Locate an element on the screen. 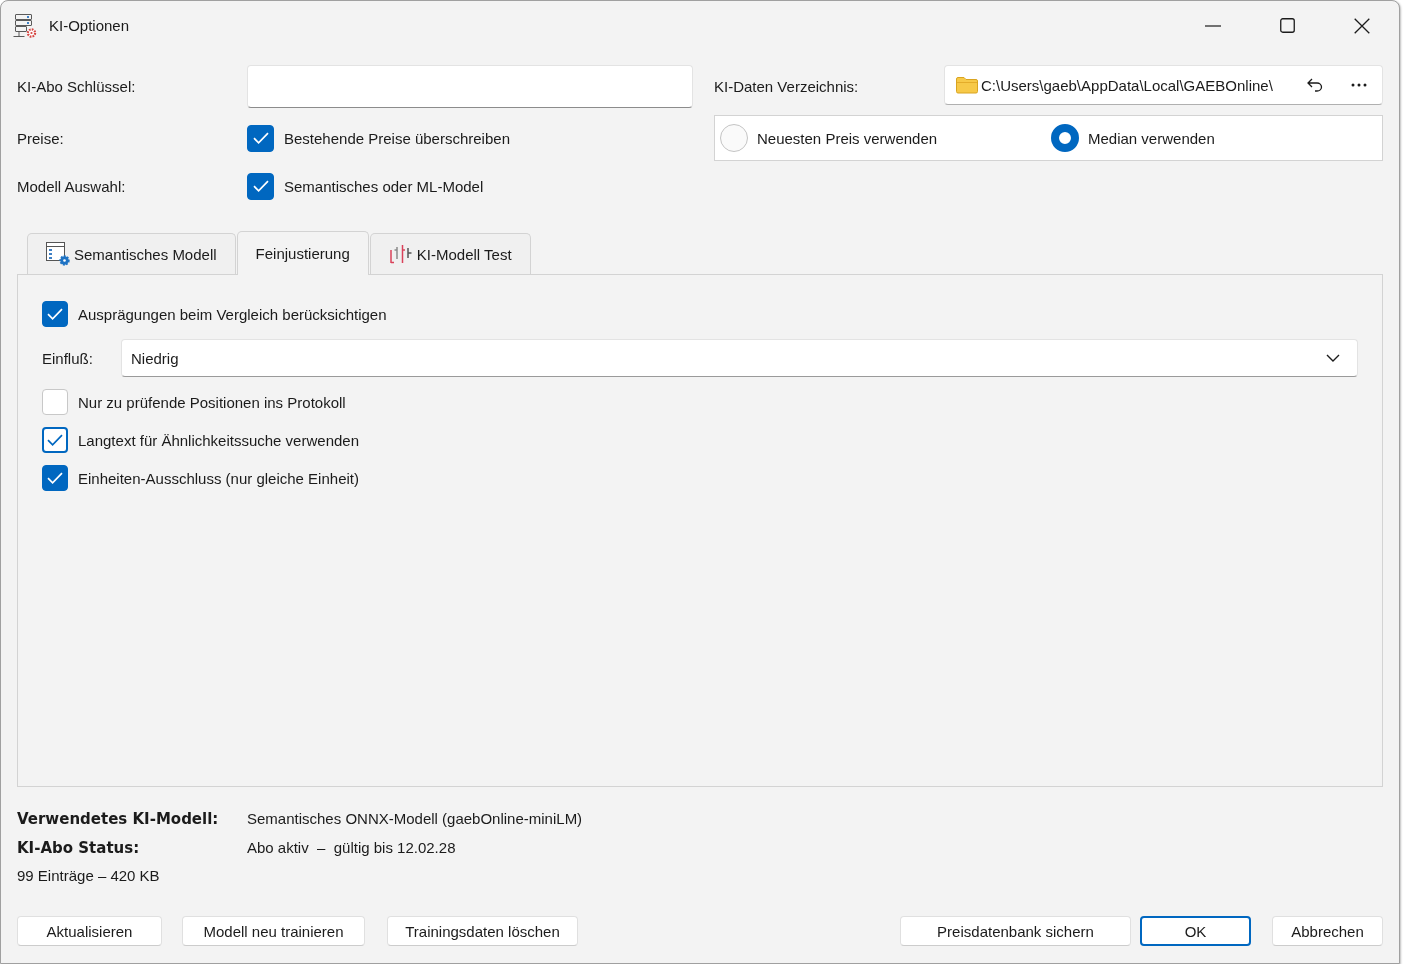 The height and width of the screenshot is (969, 1406). tab: Feinjustierung is located at coordinates (302, 253).